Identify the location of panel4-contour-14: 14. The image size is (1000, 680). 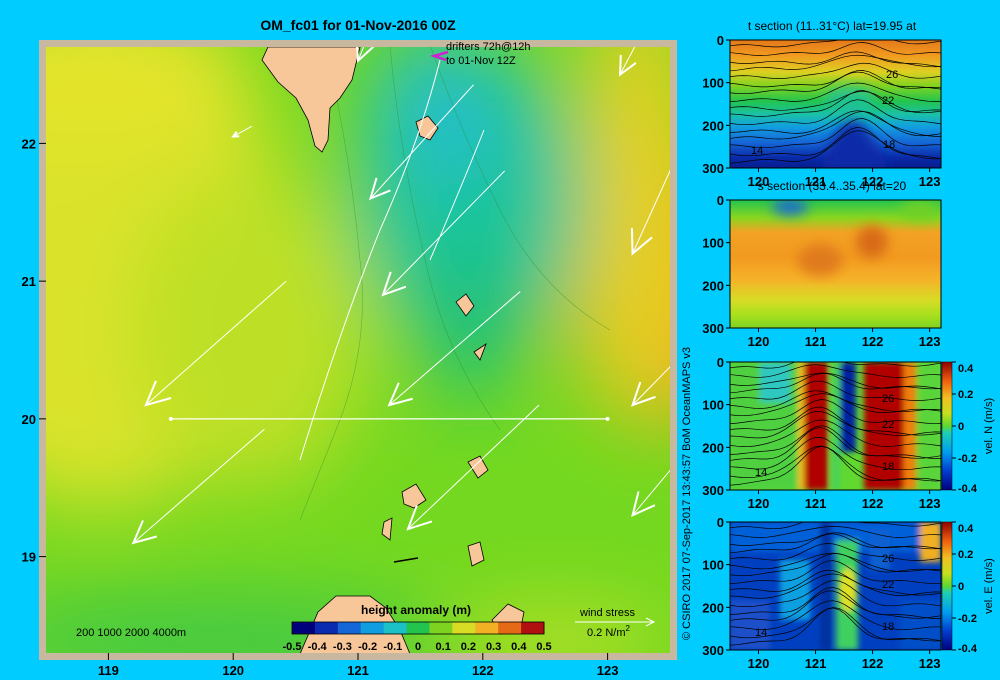
(761, 633).